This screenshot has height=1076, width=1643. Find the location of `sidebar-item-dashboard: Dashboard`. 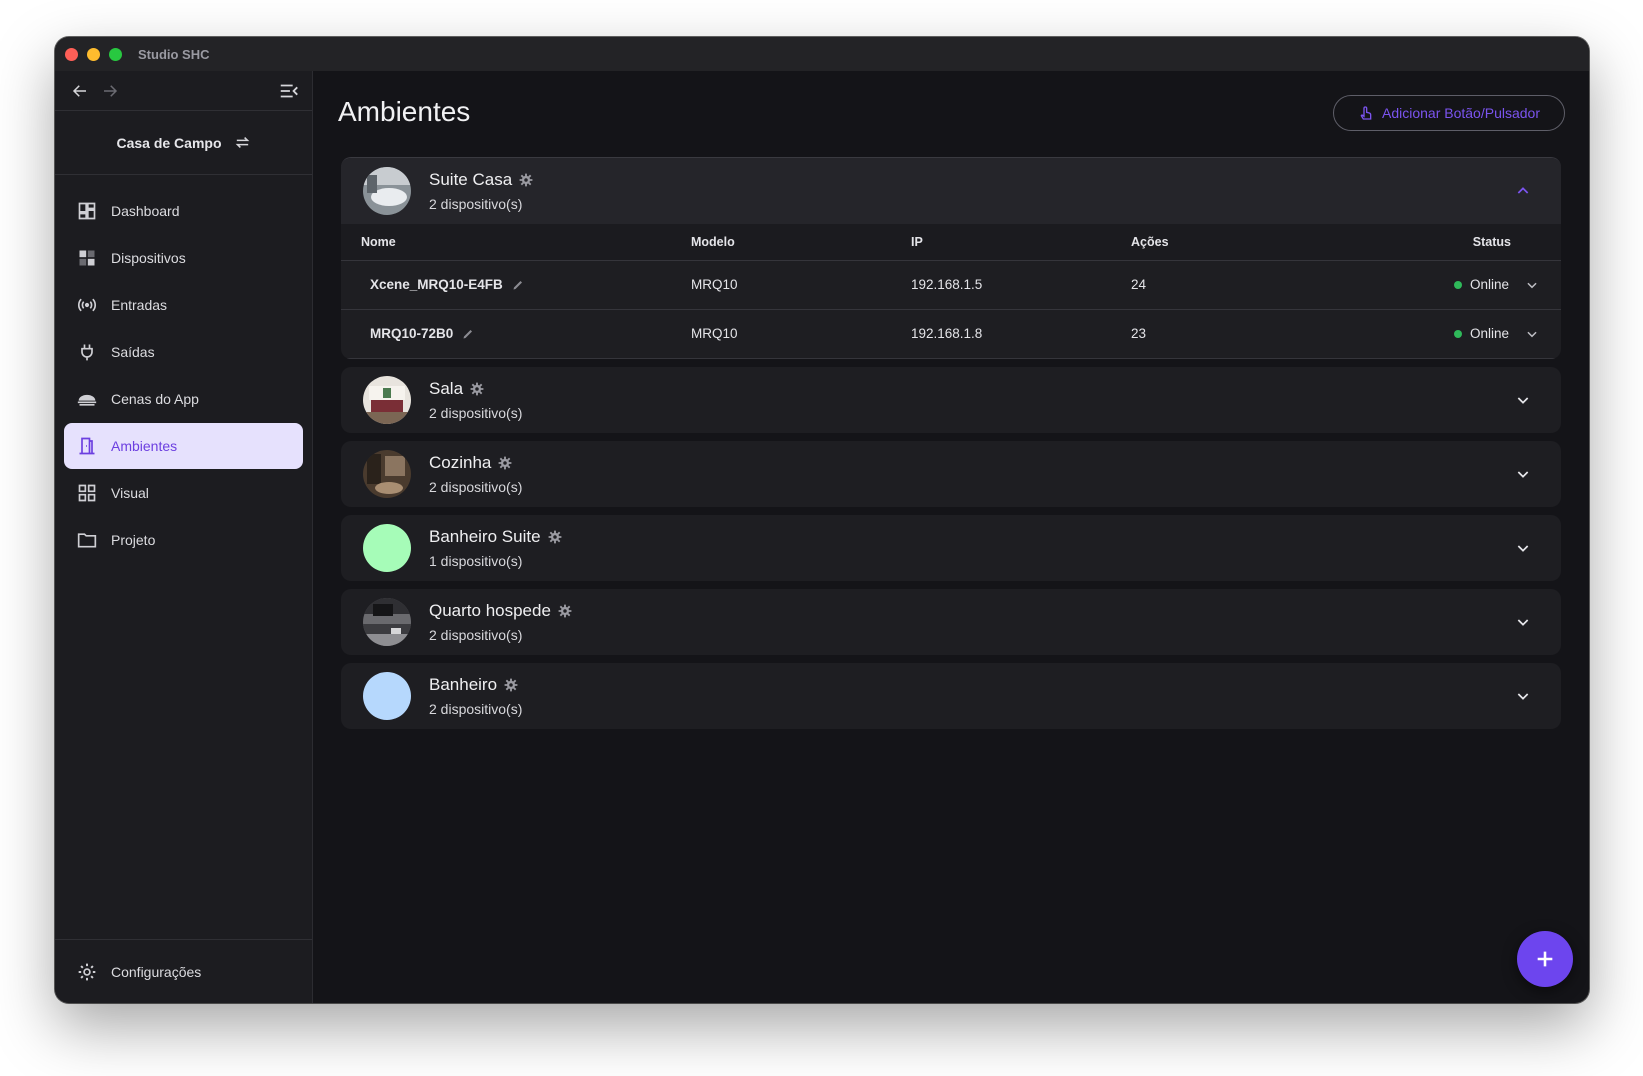

sidebar-item-dashboard: Dashboard is located at coordinates (183, 211).